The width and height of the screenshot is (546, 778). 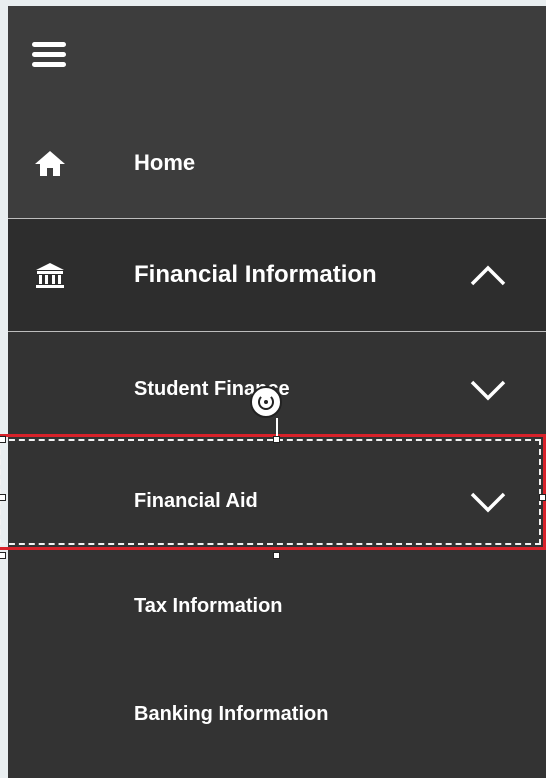 I want to click on subnav-item-label: Banking Information, so click(x=231, y=713).